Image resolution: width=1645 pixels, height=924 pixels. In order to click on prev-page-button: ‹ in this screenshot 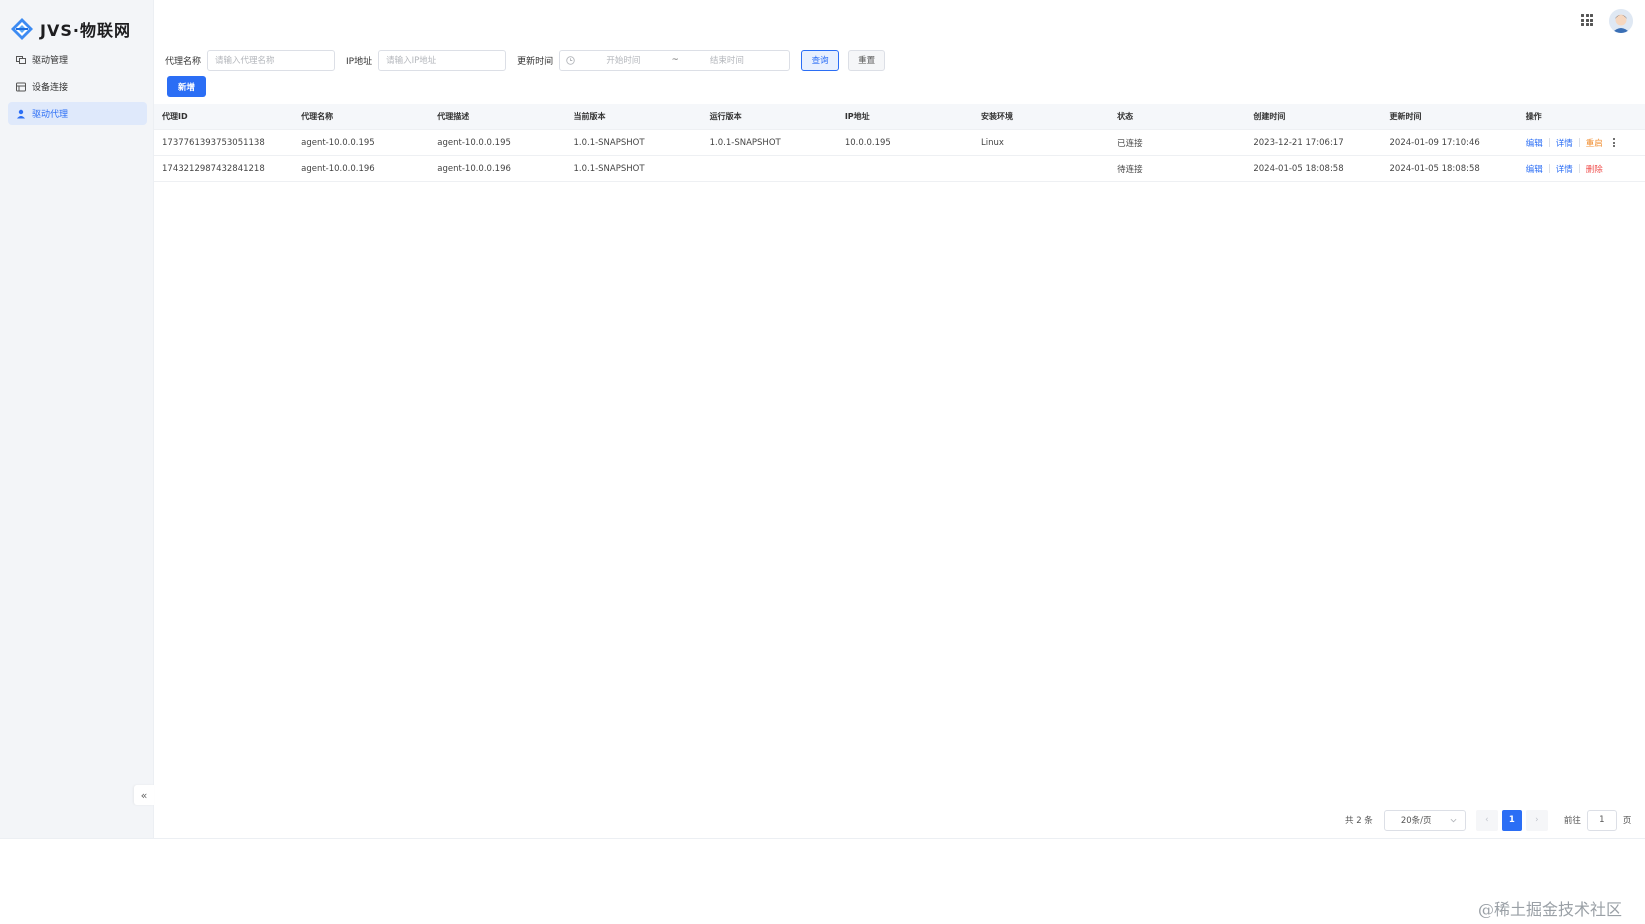, I will do `click(1486, 820)`.